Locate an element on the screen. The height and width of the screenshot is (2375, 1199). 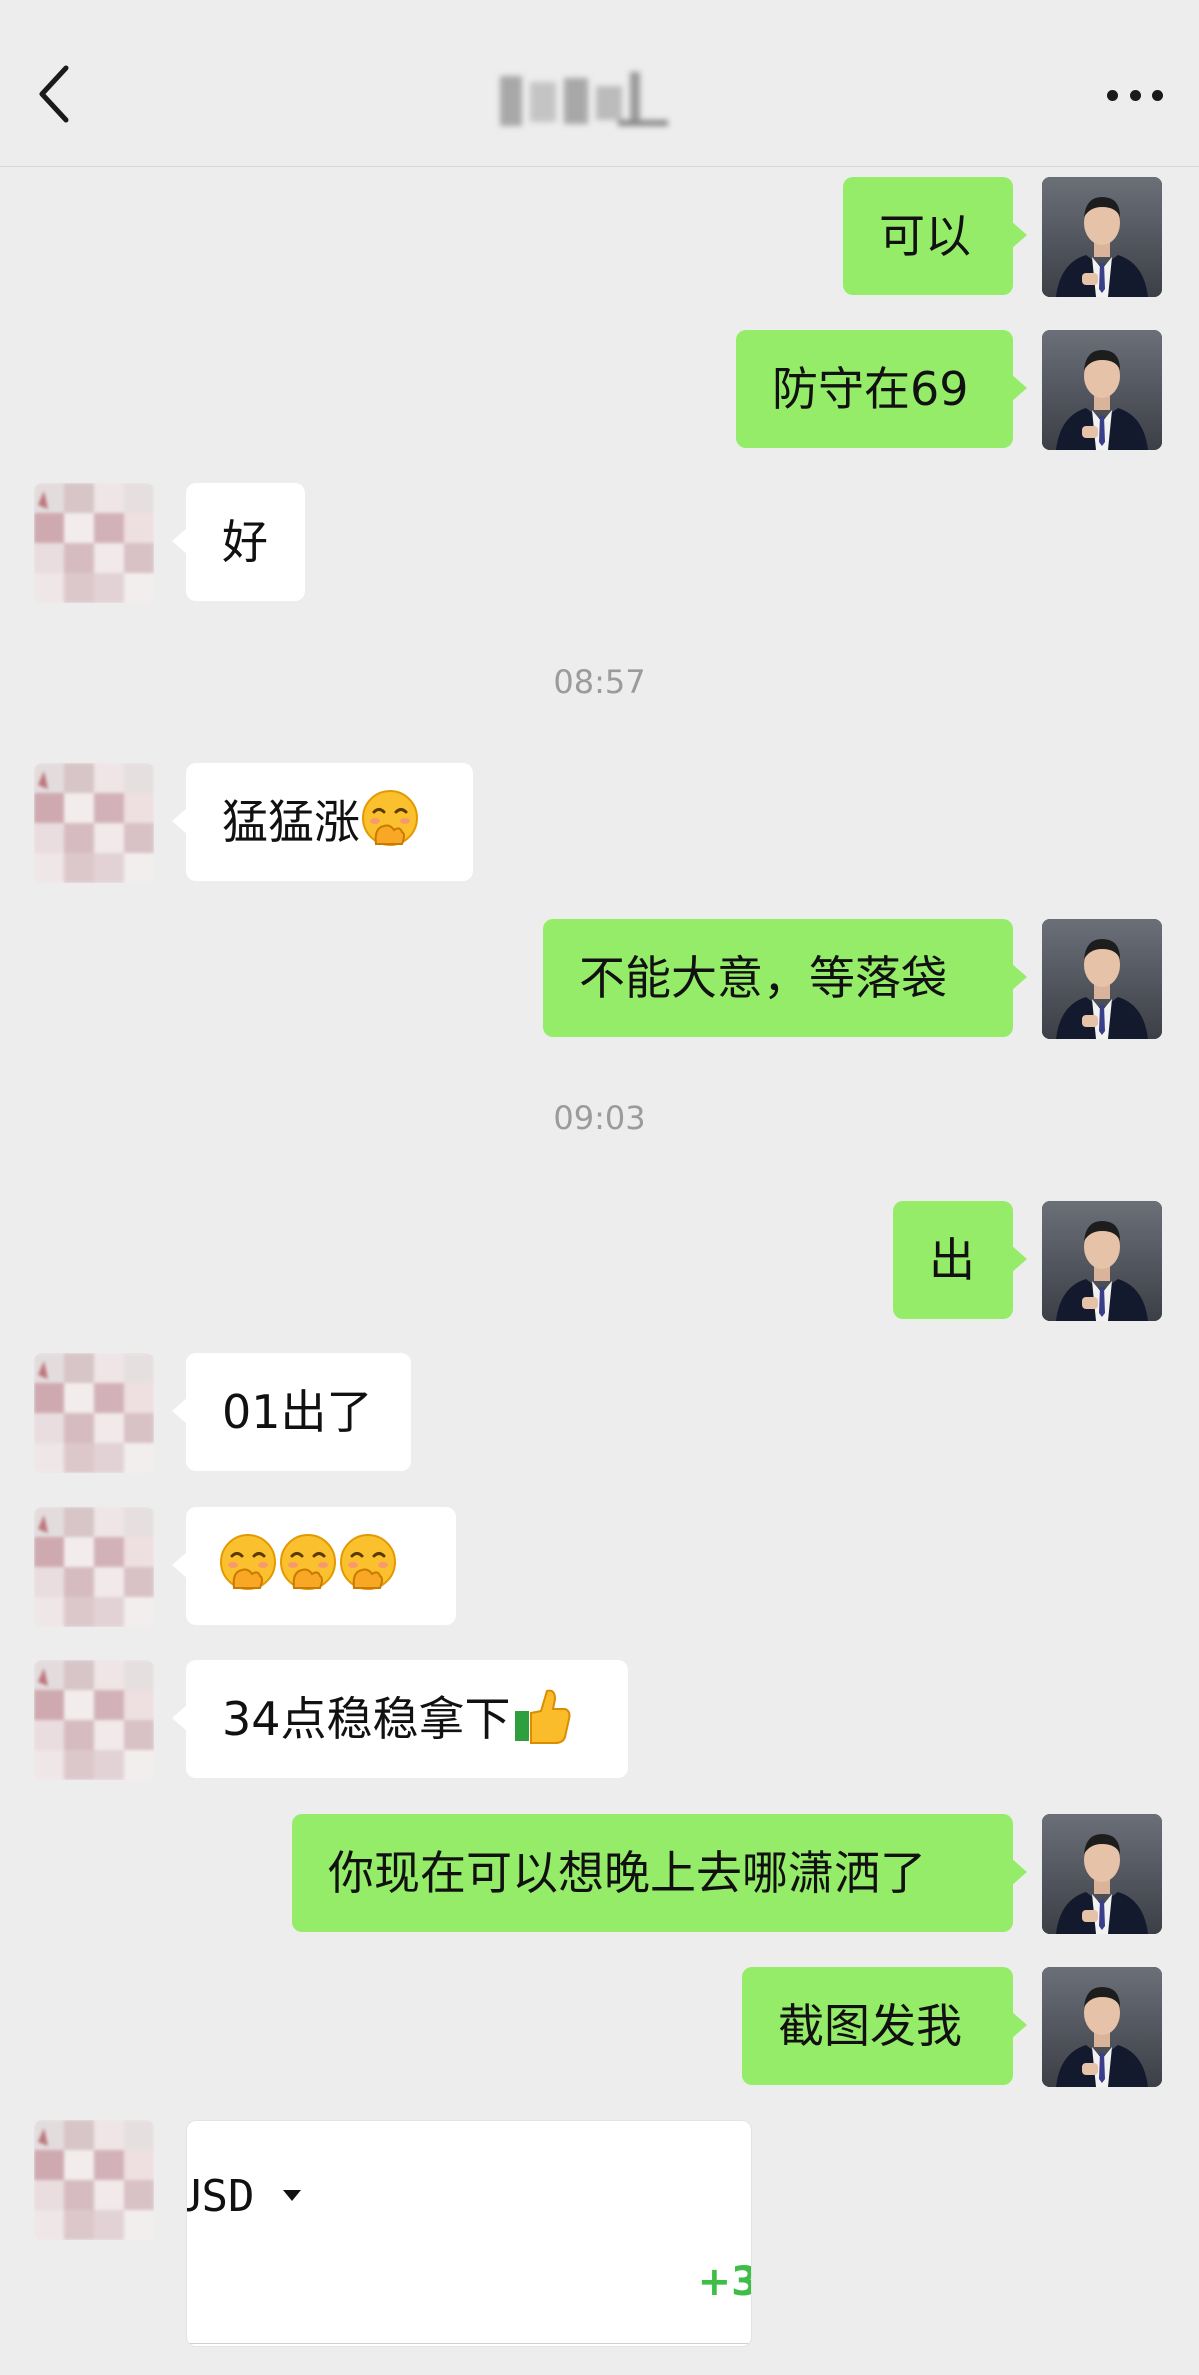
caret-down-icon is located at coordinates (291, 2195).